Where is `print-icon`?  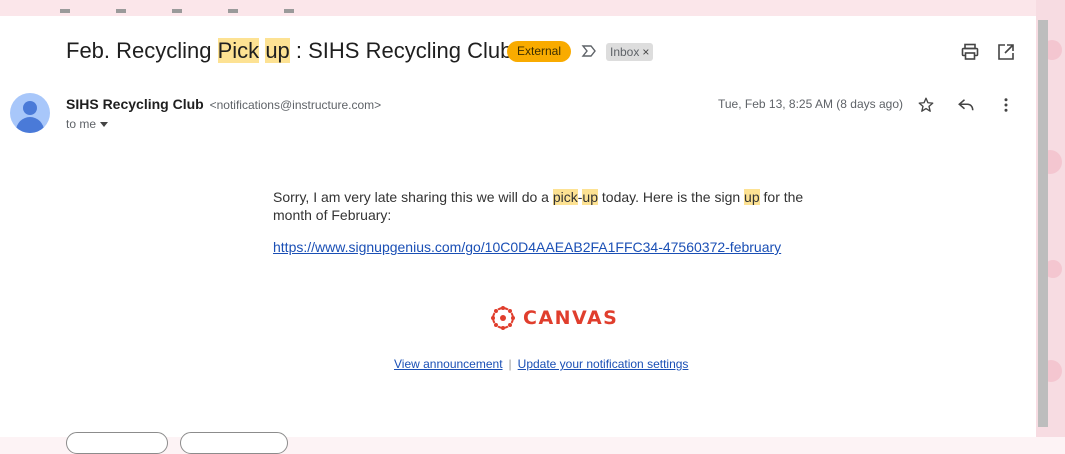 print-icon is located at coordinates (970, 51).